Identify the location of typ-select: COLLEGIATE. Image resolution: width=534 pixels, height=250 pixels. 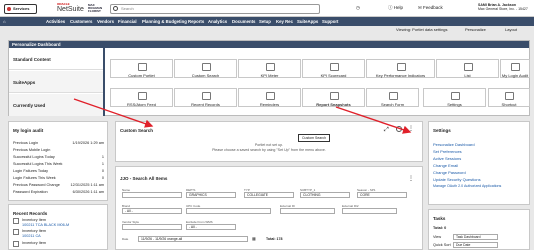
(269, 195).